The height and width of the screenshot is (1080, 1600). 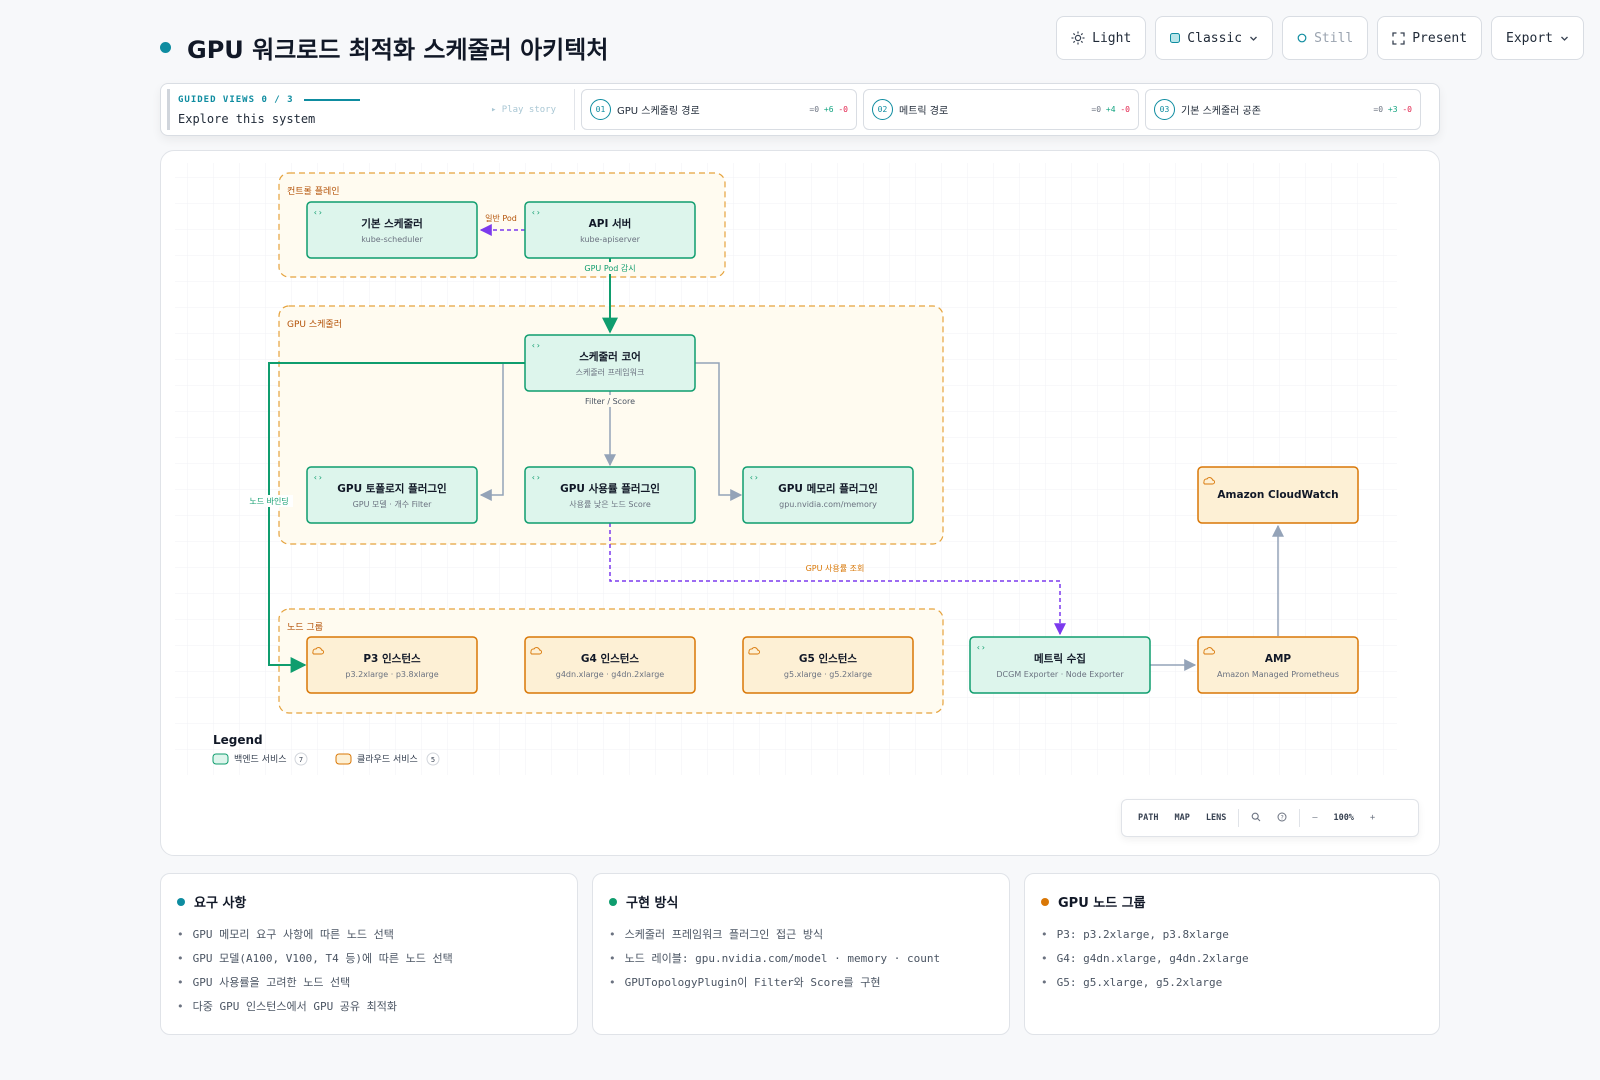 I want to click on list-item: GPUTopologyPlugin이 Filter와 Score를 구현, so click(x=801, y=983).